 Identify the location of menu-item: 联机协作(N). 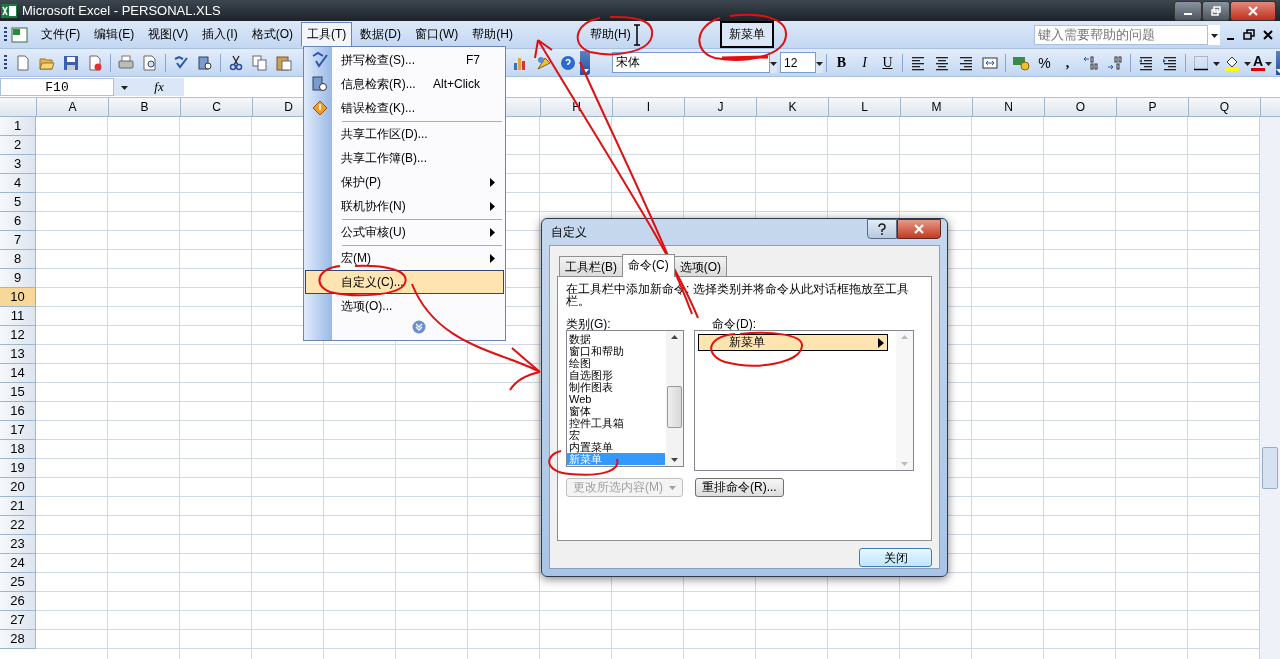
(404, 206).